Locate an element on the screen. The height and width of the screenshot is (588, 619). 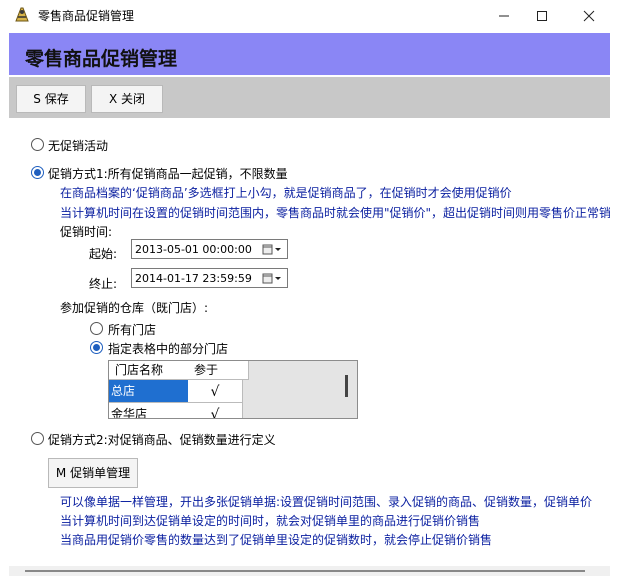
end-datetime-field: 2014-01-17 23:59:59 is located at coordinates (209, 278).